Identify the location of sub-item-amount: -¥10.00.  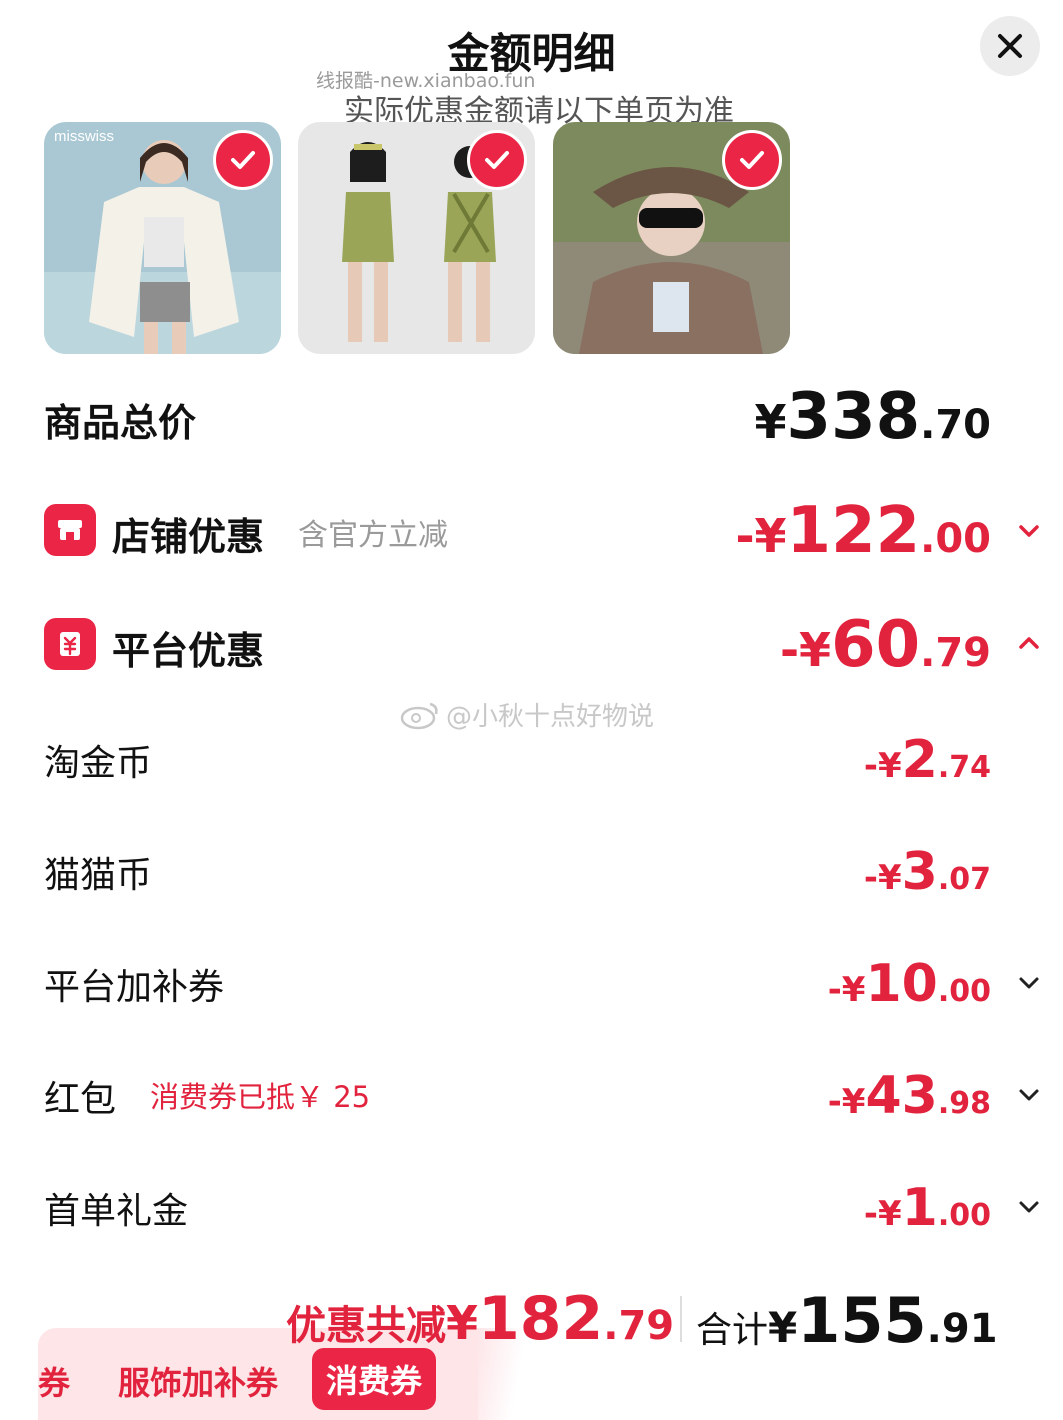
(909, 984).